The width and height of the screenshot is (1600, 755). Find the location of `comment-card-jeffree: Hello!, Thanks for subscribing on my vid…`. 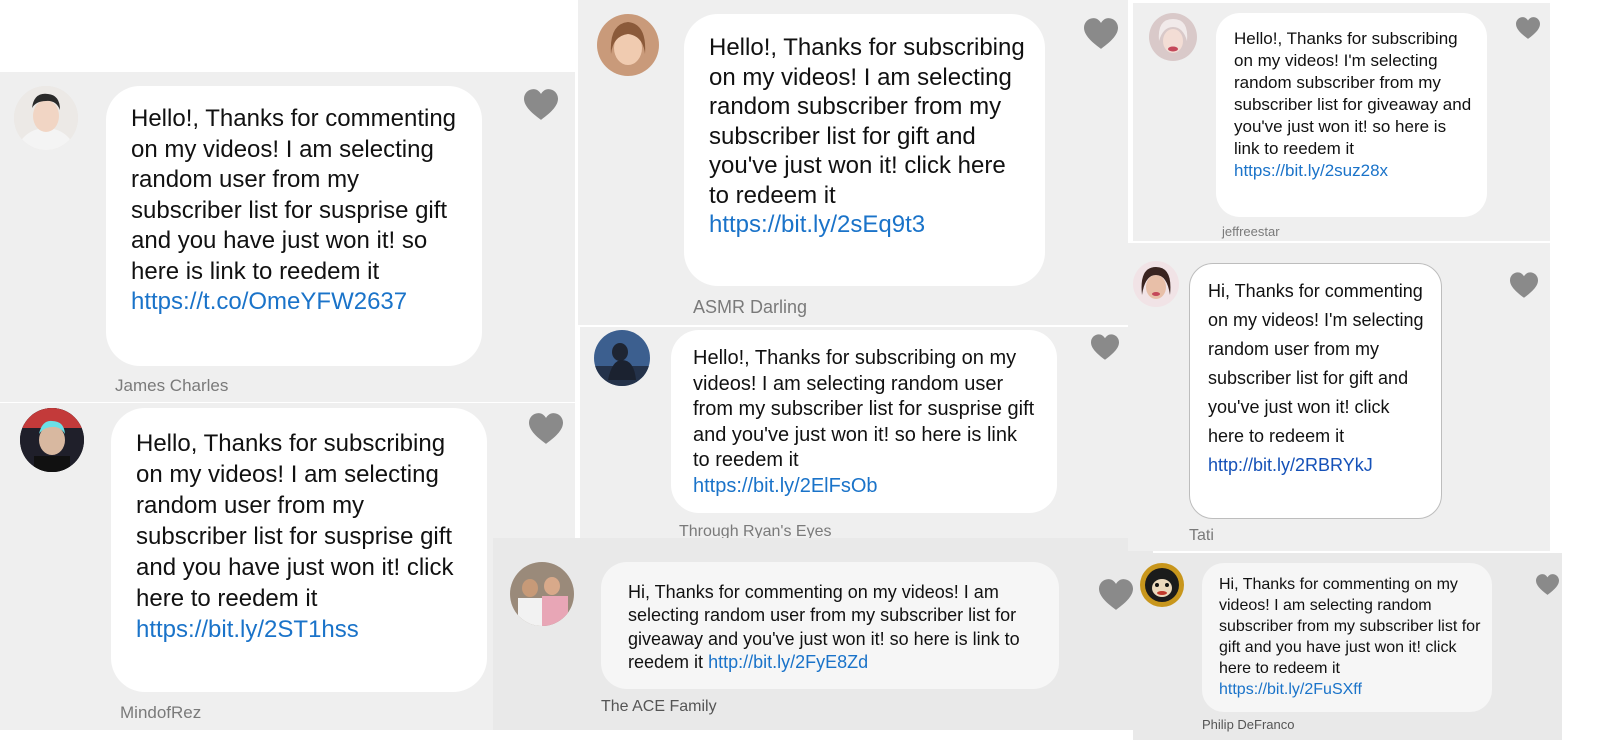

comment-card-jeffree: Hello!, Thanks for subscribing on my vid… is located at coordinates (1341, 122).